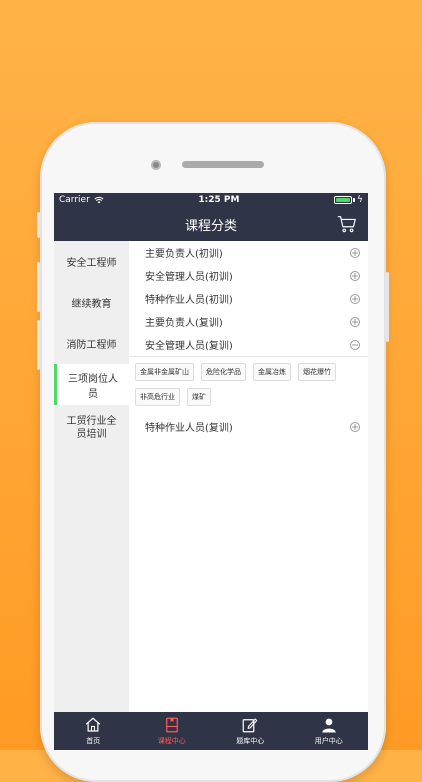  I want to click on sidebar-item-continuing-education: 继续教育, so click(91, 302).